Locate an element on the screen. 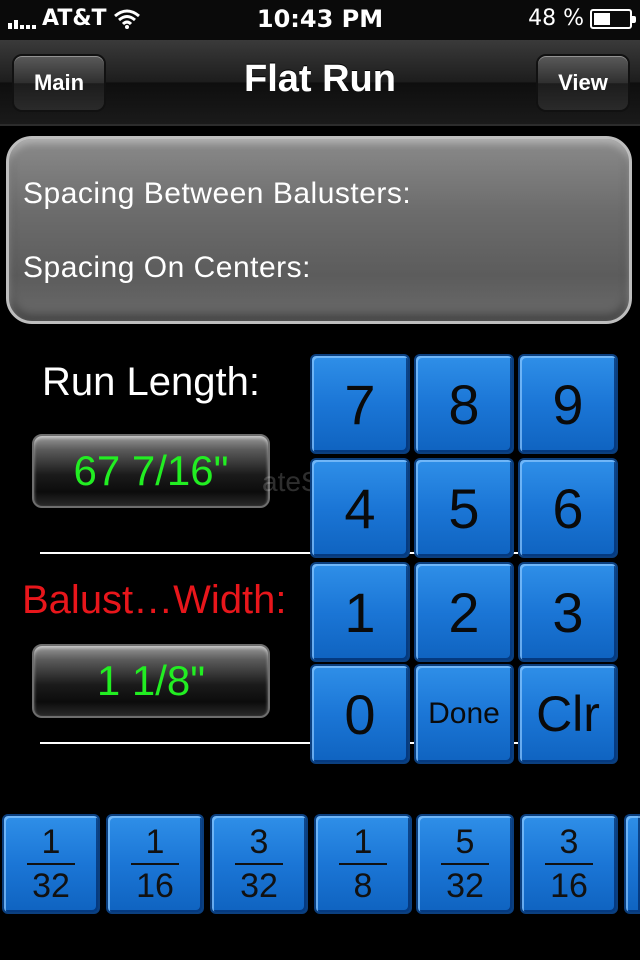 The height and width of the screenshot is (960, 640). key-5: 5 is located at coordinates (464, 508).